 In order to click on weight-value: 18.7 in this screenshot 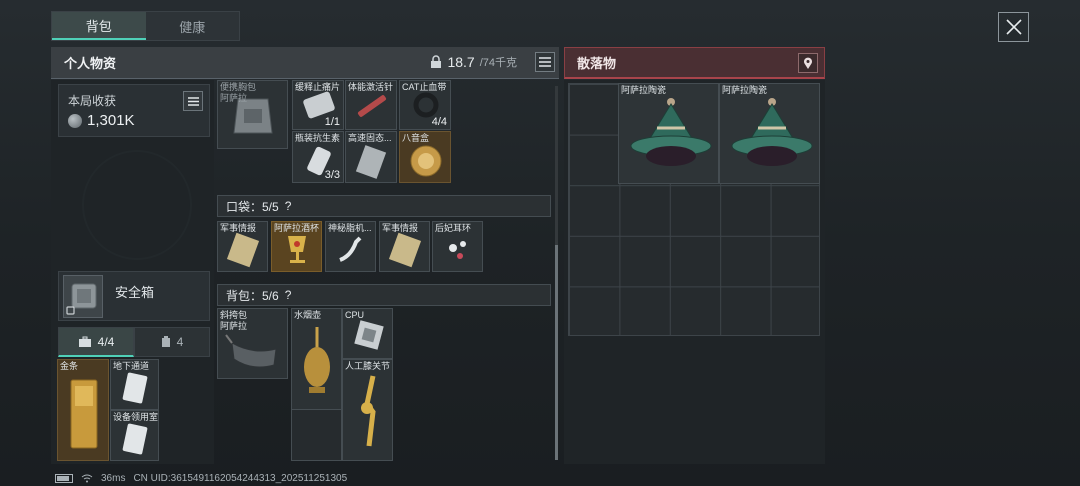, I will do `click(461, 62)`.